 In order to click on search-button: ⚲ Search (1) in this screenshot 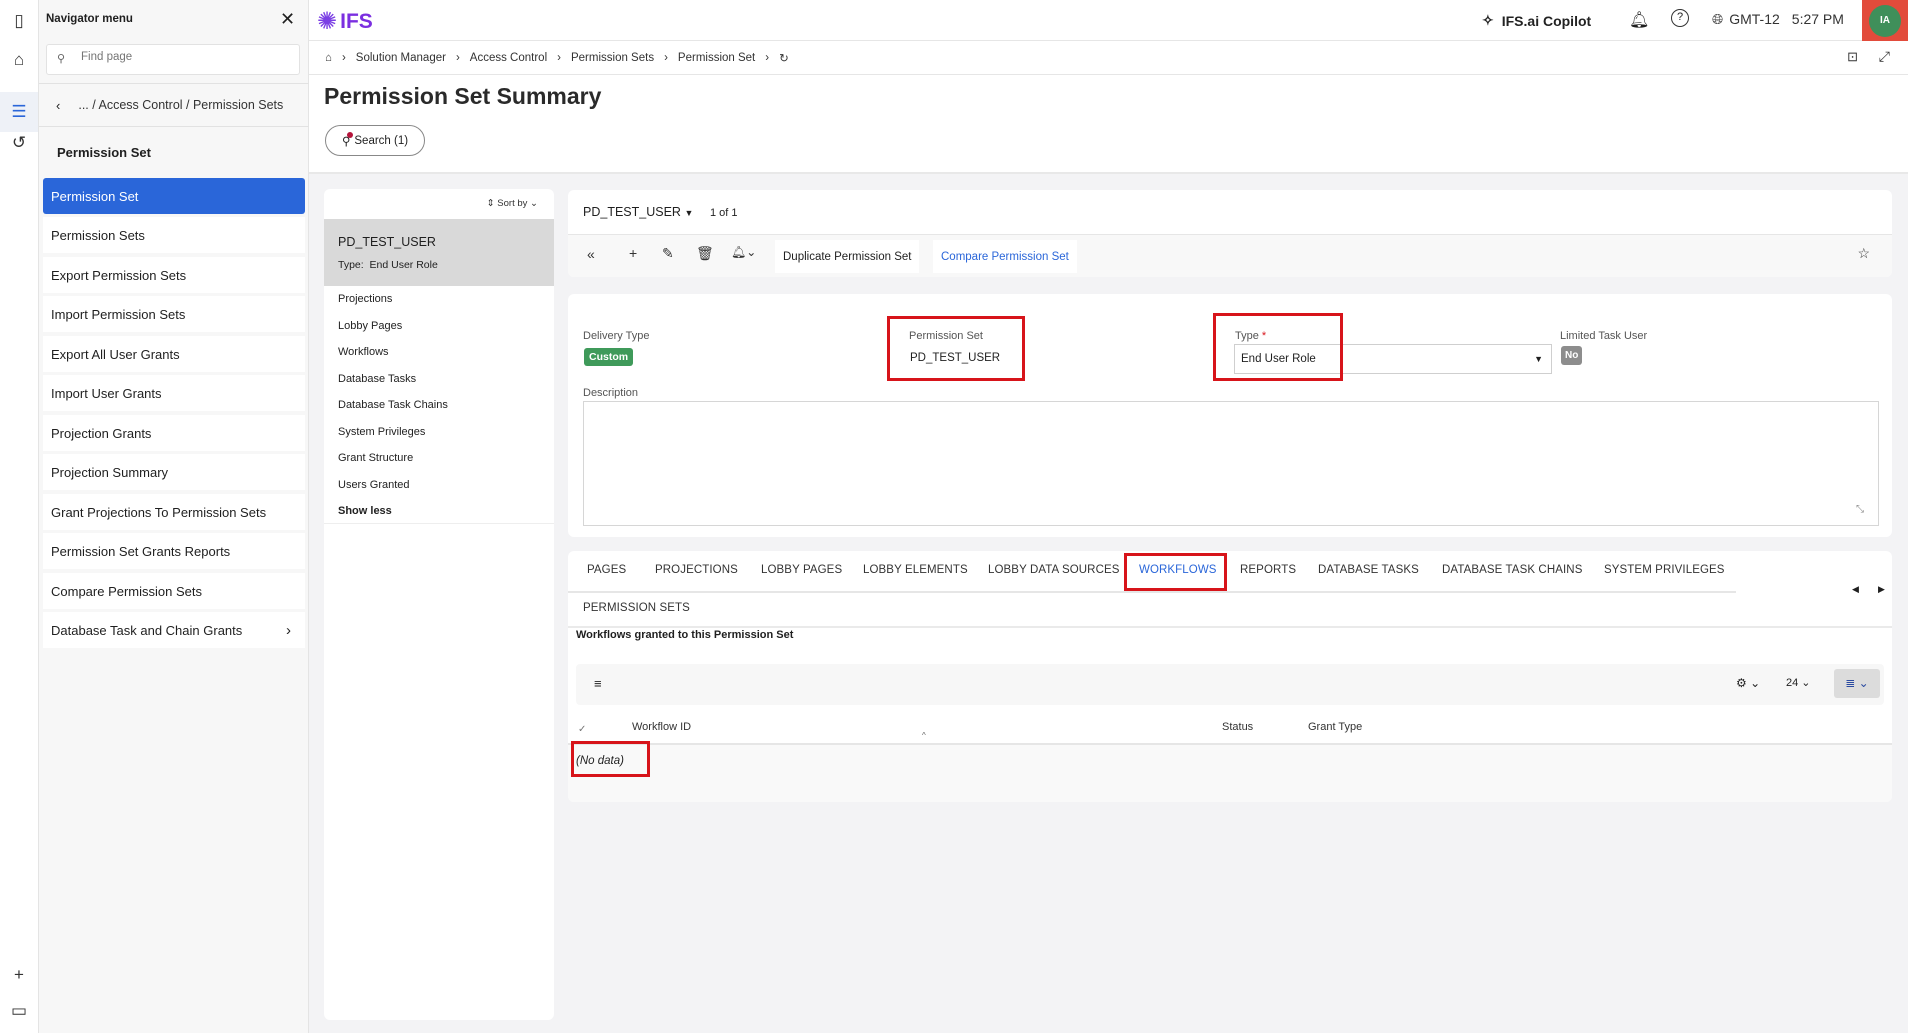, I will do `click(375, 140)`.